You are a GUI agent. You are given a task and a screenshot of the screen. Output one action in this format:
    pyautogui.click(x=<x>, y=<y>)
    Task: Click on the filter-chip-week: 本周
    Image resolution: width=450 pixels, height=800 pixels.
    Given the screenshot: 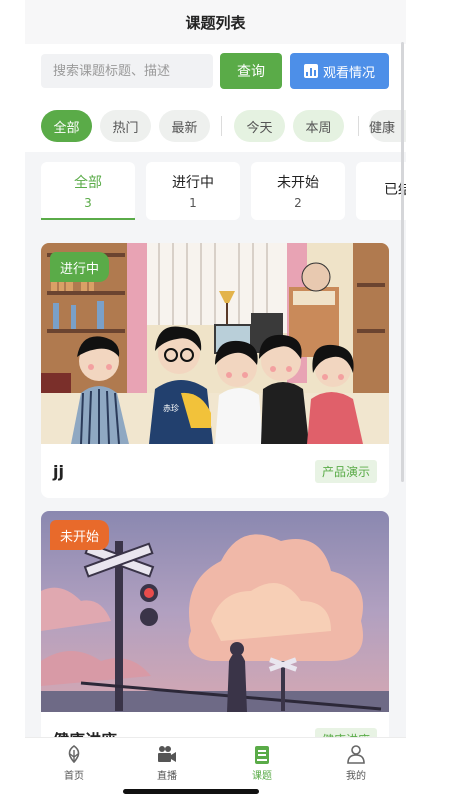 What is the action you would take?
    pyautogui.click(x=318, y=126)
    